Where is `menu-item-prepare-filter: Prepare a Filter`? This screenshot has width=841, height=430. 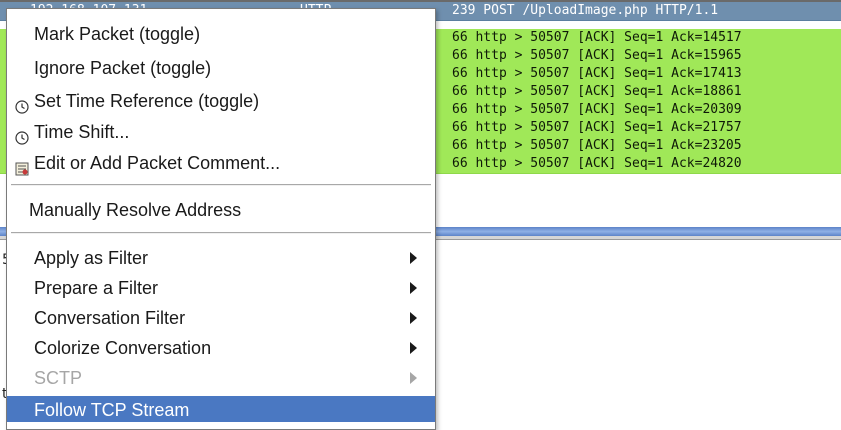 menu-item-prepare-filter: Prepare a Filter is located at coordinates (221, 288).